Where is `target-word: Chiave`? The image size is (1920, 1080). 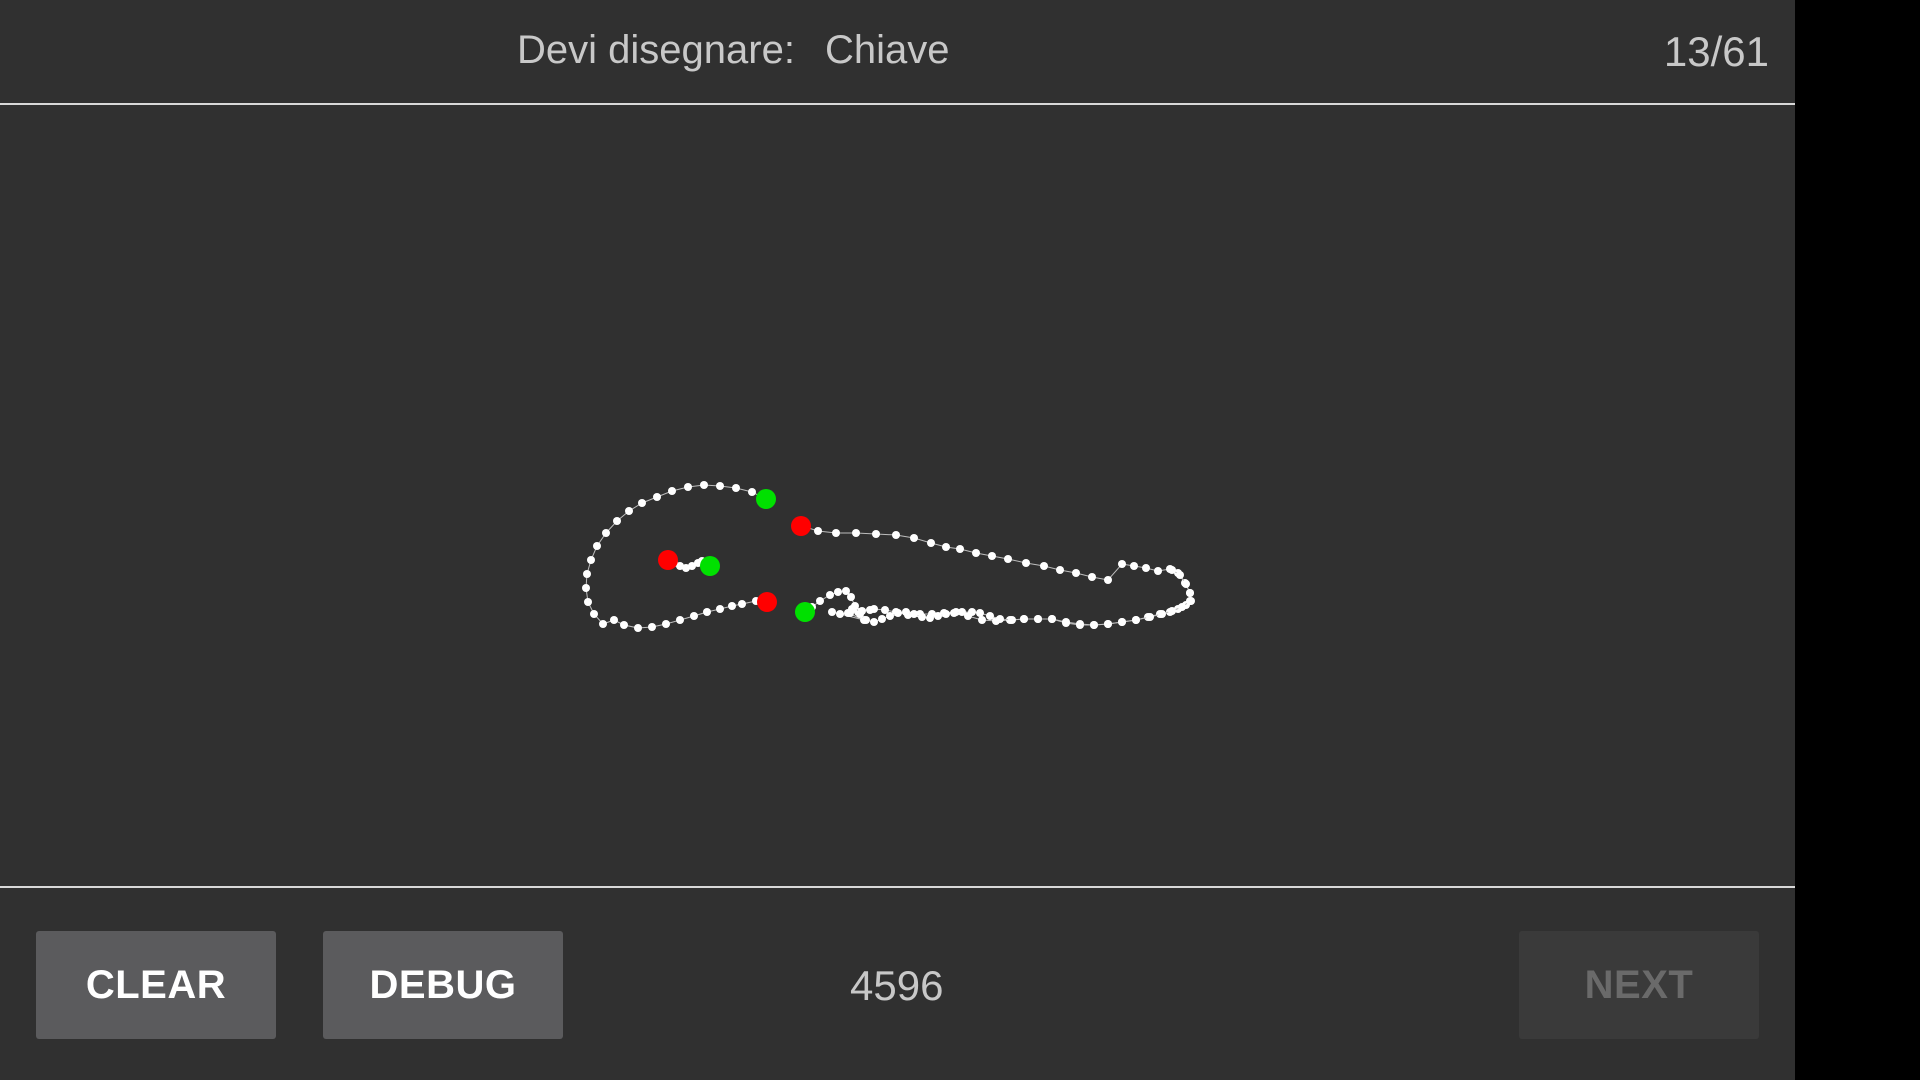 target-word: Chiave is located at coordinates (887, 50).